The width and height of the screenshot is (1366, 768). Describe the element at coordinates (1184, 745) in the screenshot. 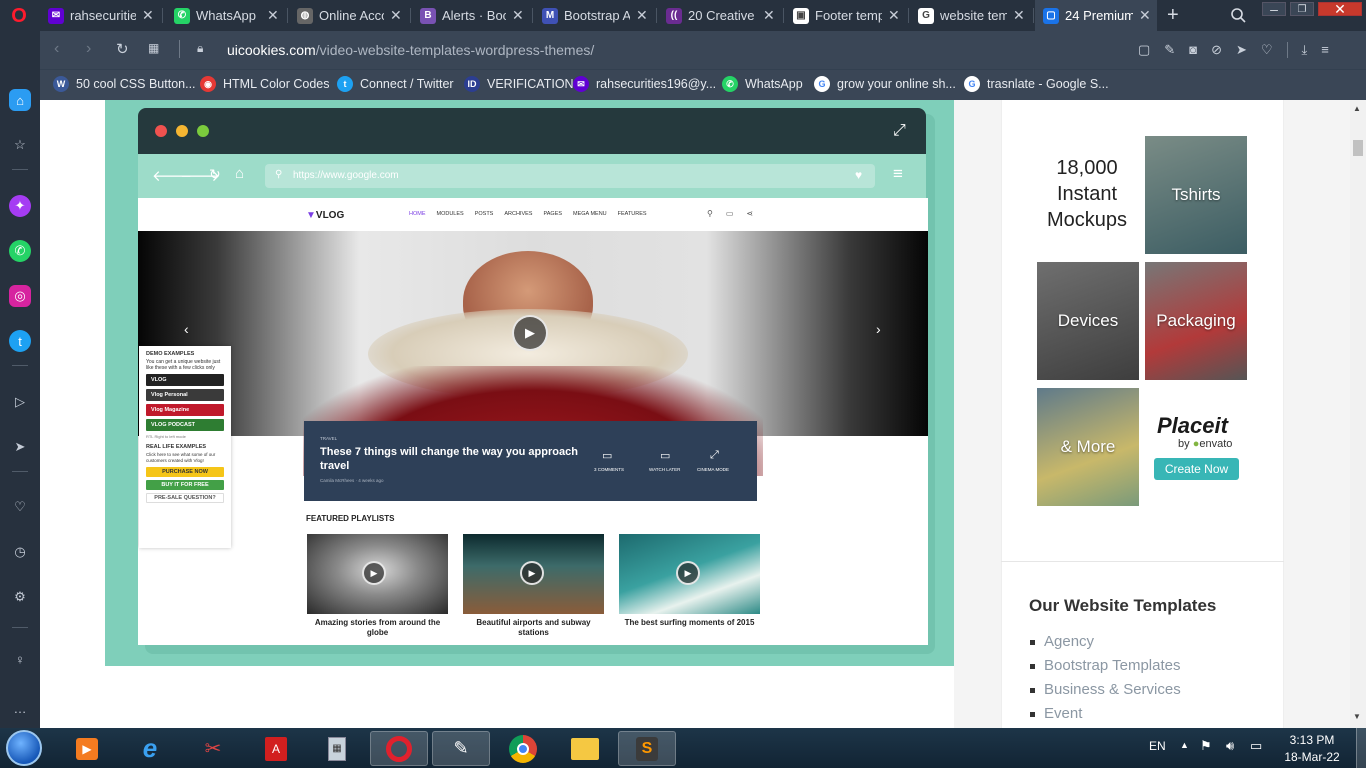

I see `tray-arrow-icon: ▲` at that location.